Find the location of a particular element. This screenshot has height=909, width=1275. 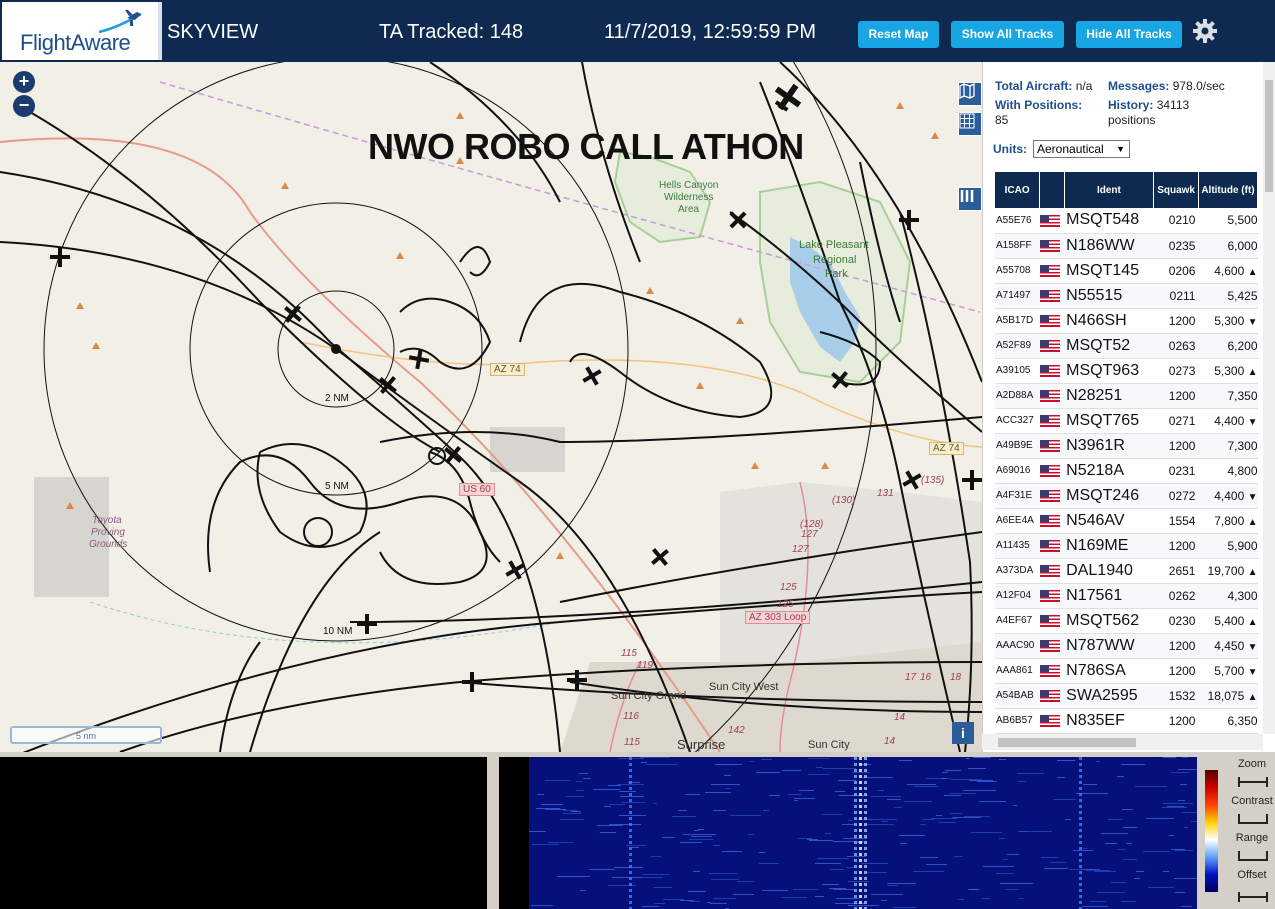

col-altitude: Altitude (ft) is located at coordinates (1228, 190).